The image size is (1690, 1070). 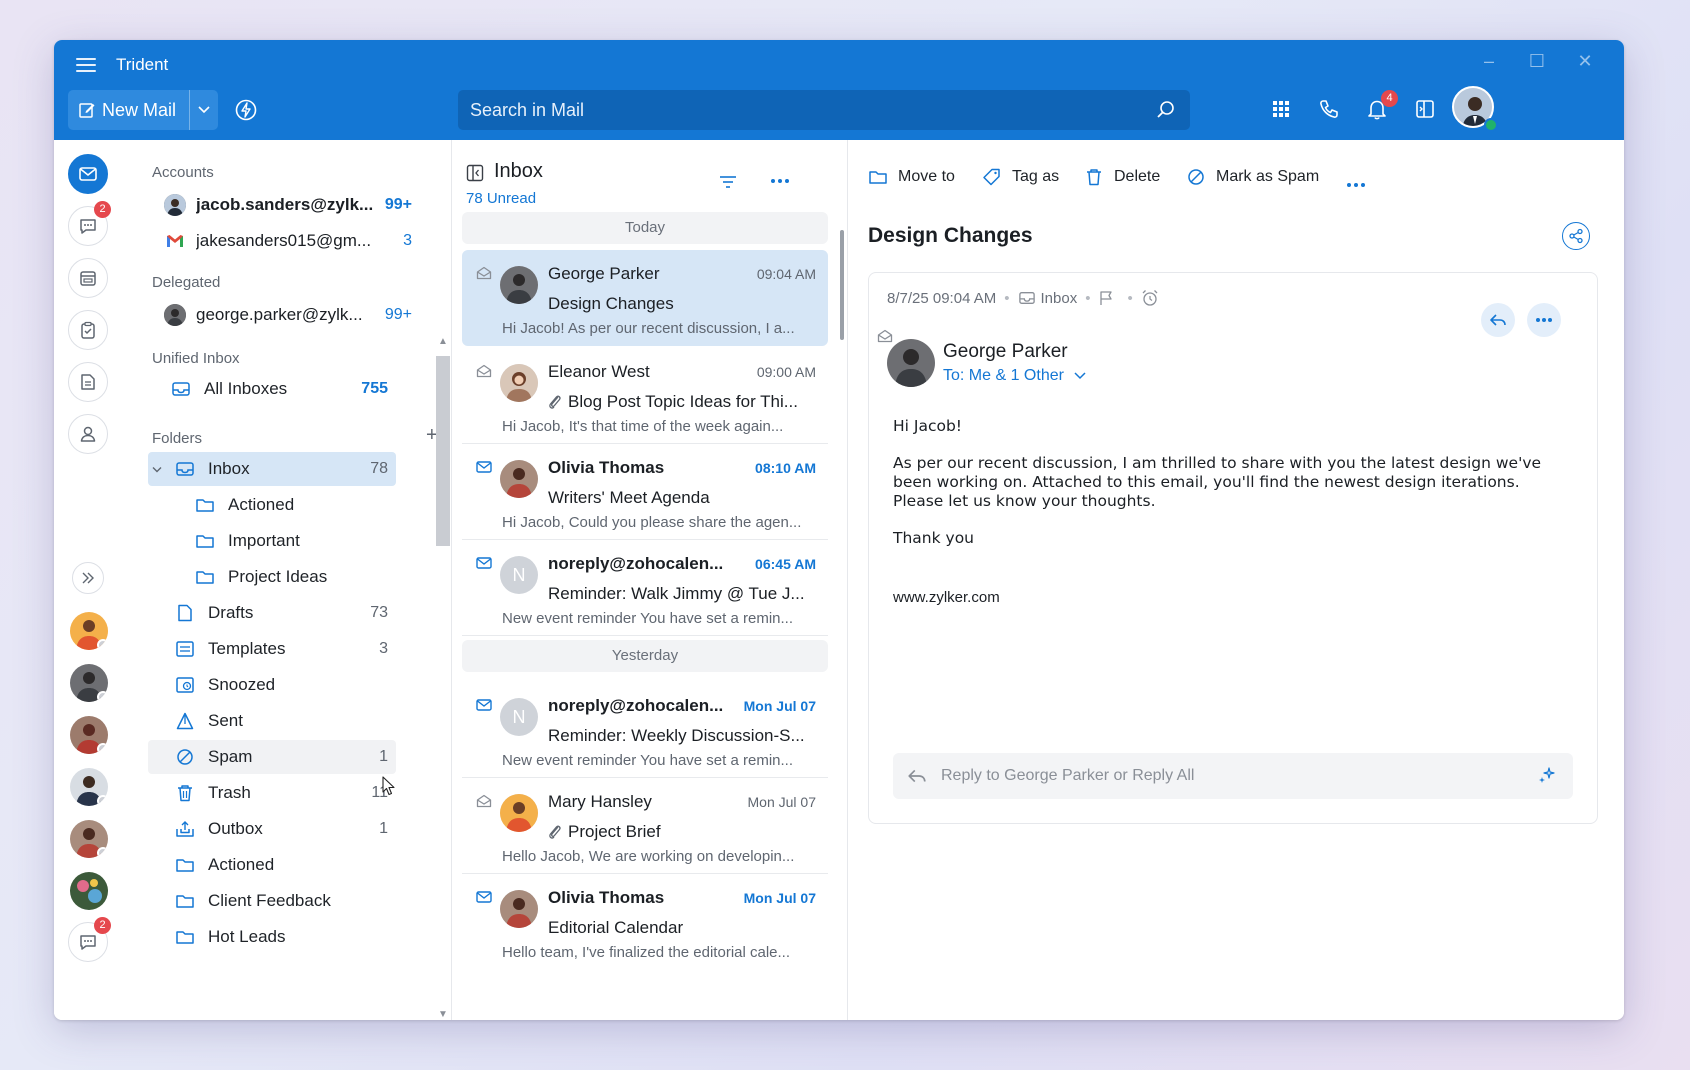 I want to click on expand-rail-button, so click(x=88, y=578).